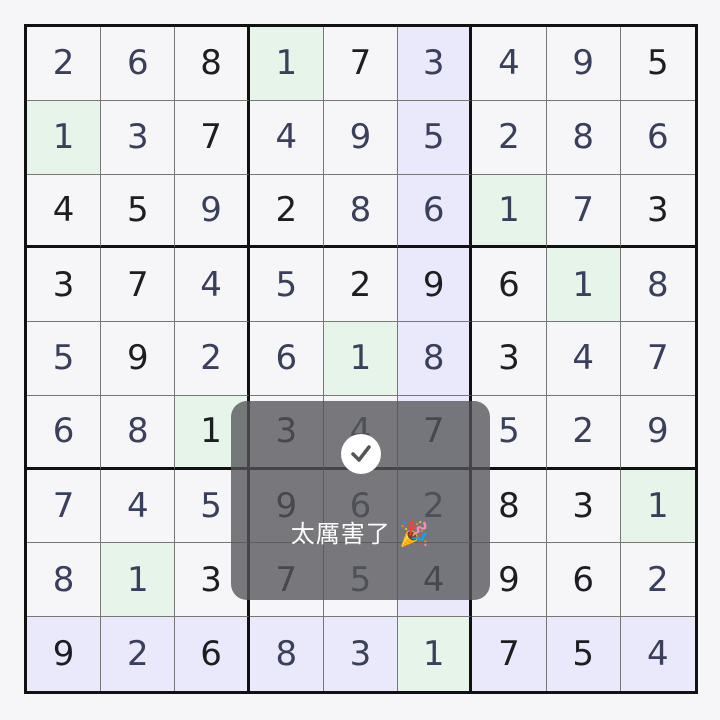 Image resolution: width=720 pixels, height=720 pixels. I want to click on toast-message: 太厲害了 🎉, so click(360, 534).